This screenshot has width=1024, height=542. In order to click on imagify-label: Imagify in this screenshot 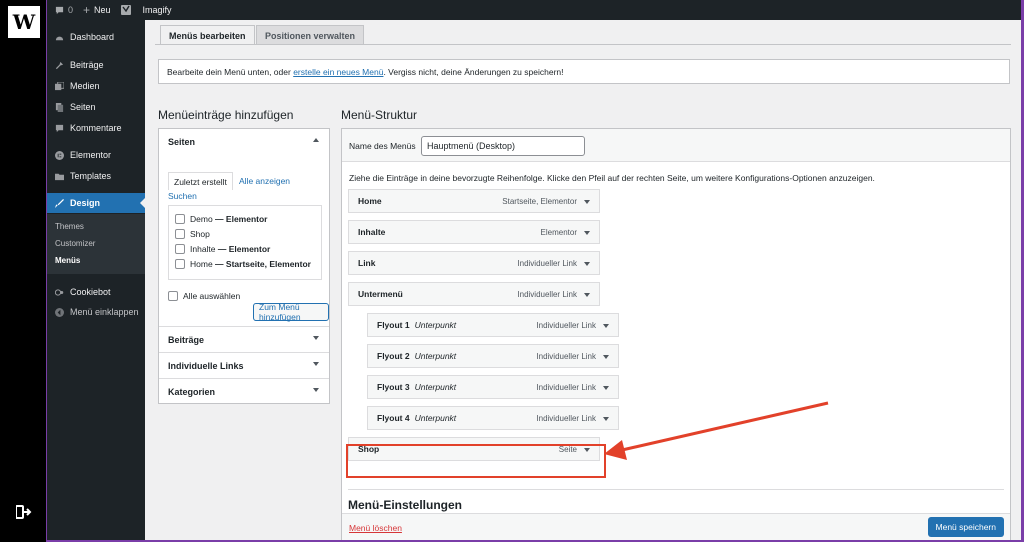, I will do `click(157, 10)`.